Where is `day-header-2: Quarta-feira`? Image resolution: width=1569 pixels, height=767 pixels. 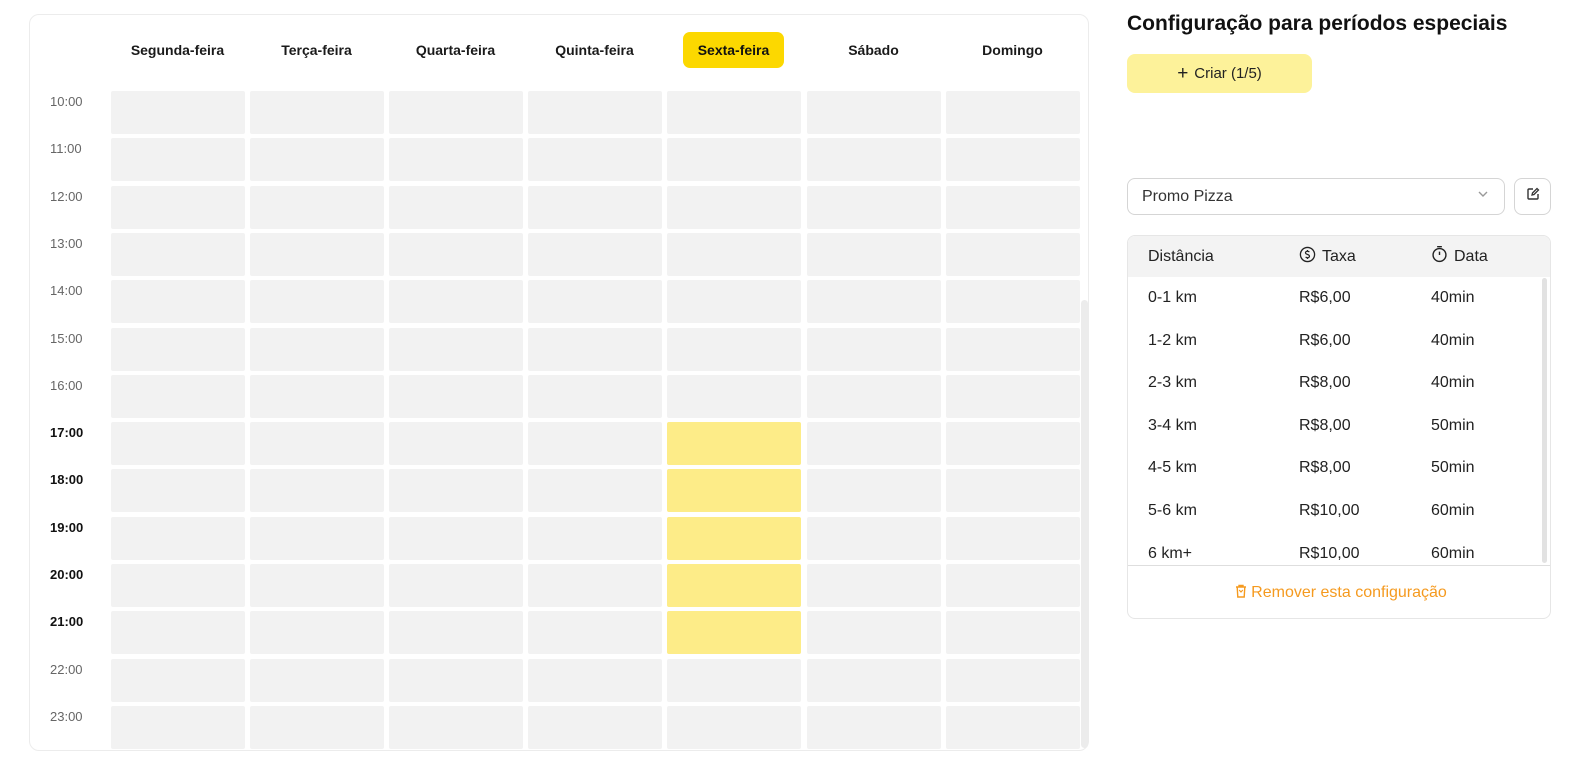
day-header-2: Quarta-feira is located at coordinates (455, 50).